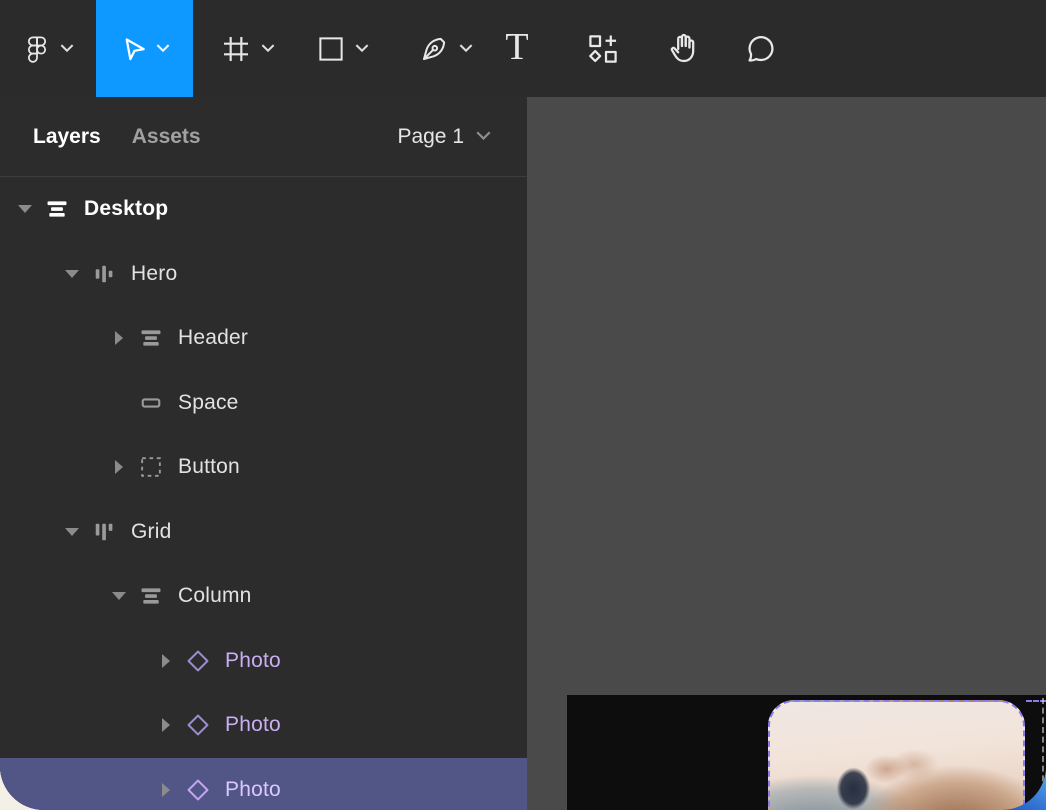 Image resolution: width=1046 pixels, height=810 pixels. I want to click on hand-icon, so click(683, 49).